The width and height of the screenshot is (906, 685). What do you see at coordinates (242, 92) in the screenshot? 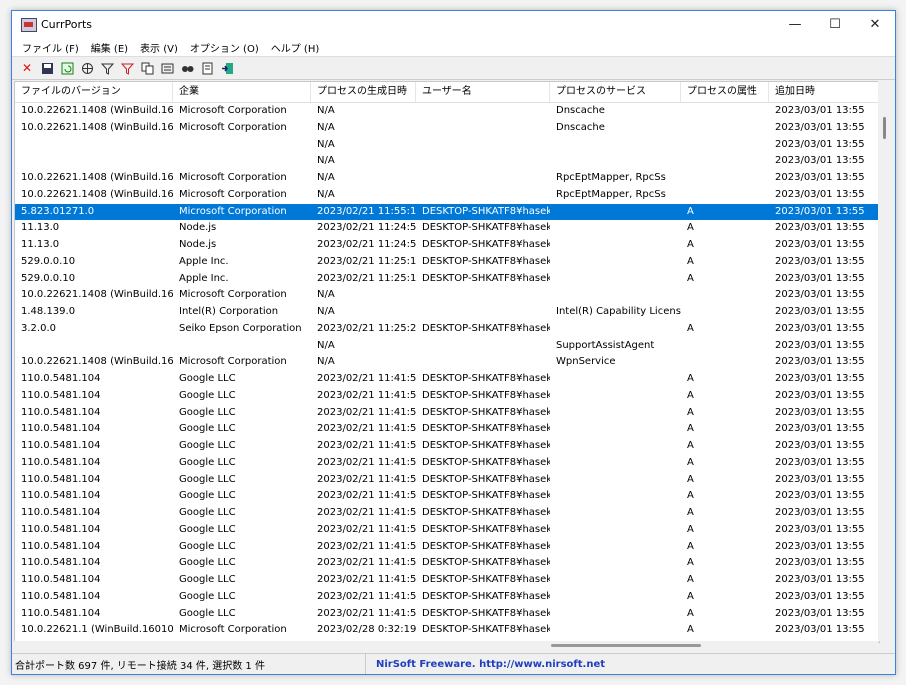
I see `column-header: 企業` at bounding box center [242, 92].